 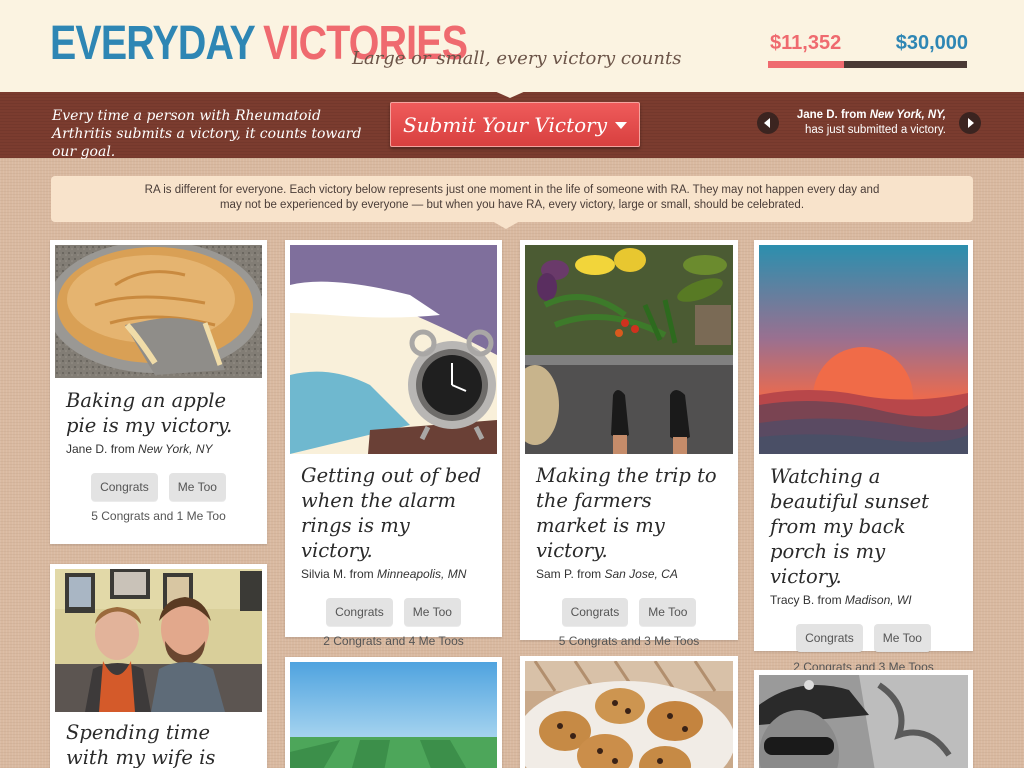 I want to click on header-notch, so click(x=510, y=94).